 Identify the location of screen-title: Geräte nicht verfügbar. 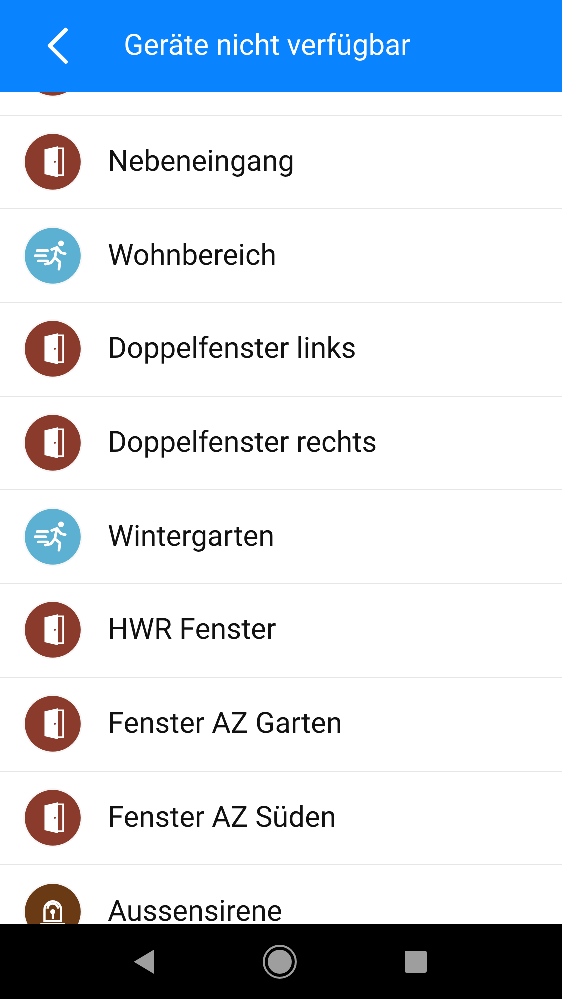
(267, 46).